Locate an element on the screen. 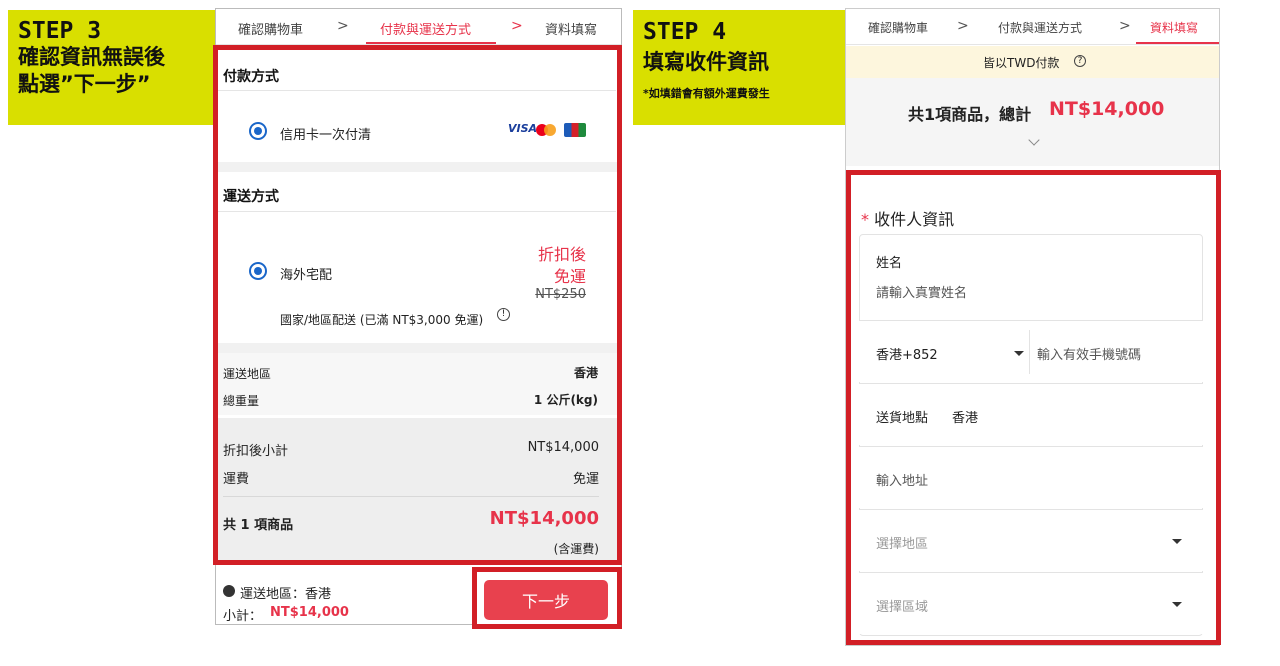 The width and height of the screenshot is (1280, 666). step3-title: STEP 3 is located at coordinates (60, 31).